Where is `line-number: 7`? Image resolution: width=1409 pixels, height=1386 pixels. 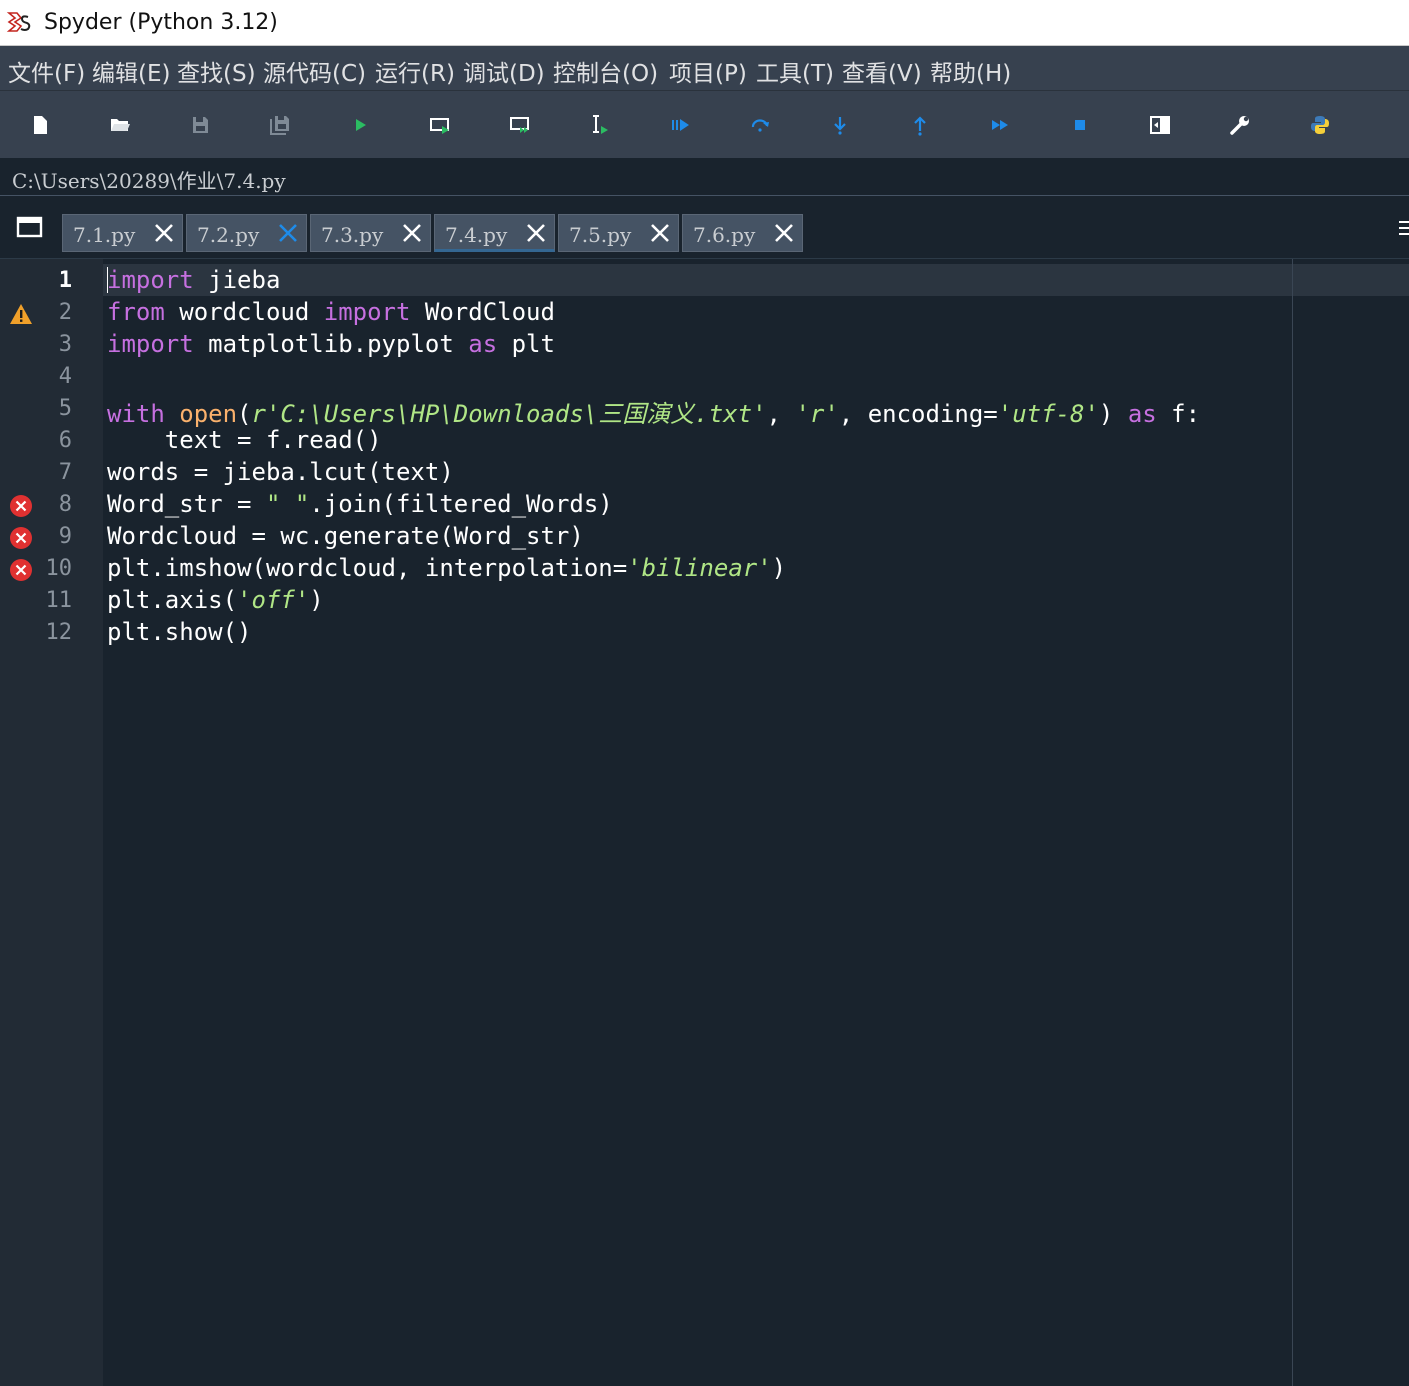 line-number: 7 is located at coordinates (65, 472).